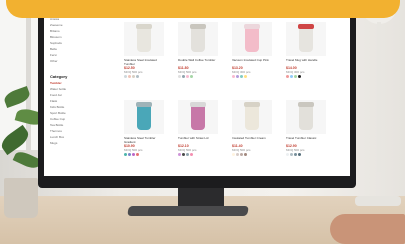  Describe the element at coordinates (367, 229) in the screenshot. I see `hand` at that location.